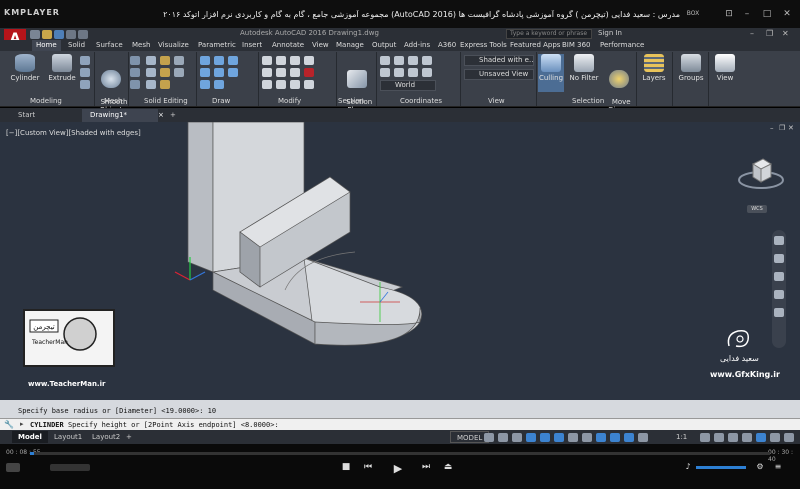 This screenshot has height=489, width=800. Describe the element at coordinates (62, 73) in the screenshot. I see `extrude-button: Extrude` at that location.